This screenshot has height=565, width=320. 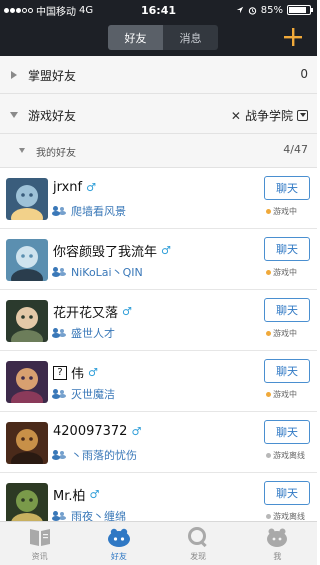 I want to click on friend-name-text: jrxnf, so click(x=68, y=187).